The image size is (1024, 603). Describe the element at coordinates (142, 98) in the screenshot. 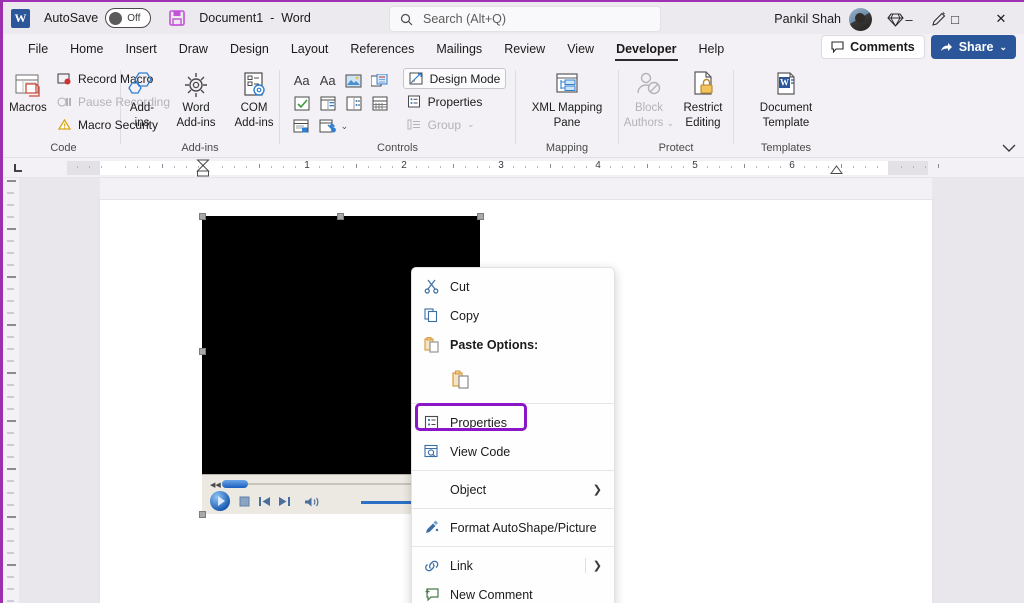

I see `add-ins-button: Add- ins` at that location.